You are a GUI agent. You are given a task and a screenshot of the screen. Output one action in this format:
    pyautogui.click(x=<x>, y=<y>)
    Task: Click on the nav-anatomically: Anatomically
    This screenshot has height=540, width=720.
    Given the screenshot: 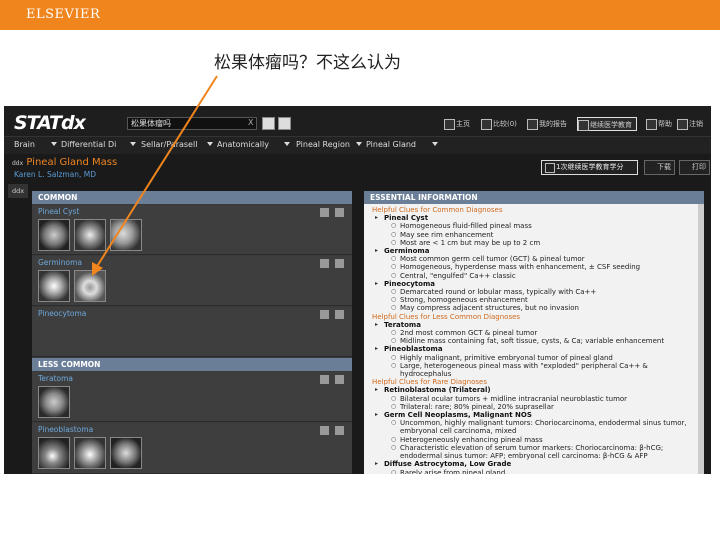 What is the action you would take?
    pyautogui.click(x=243, y=144)
    